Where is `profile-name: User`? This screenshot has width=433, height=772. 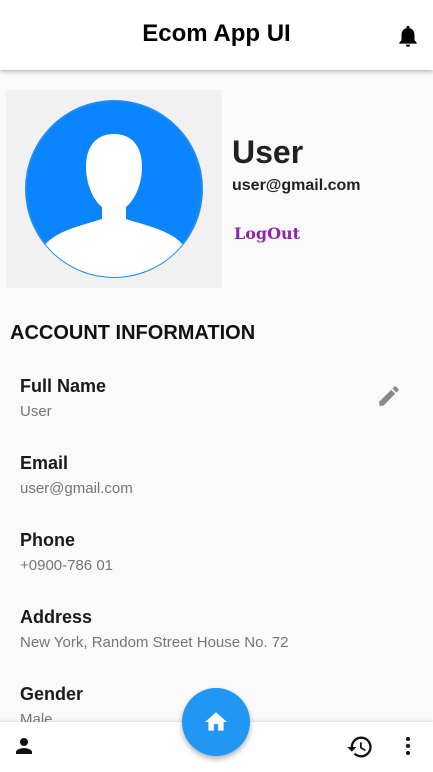 profile-name: User is located at coordinates (268, 152).